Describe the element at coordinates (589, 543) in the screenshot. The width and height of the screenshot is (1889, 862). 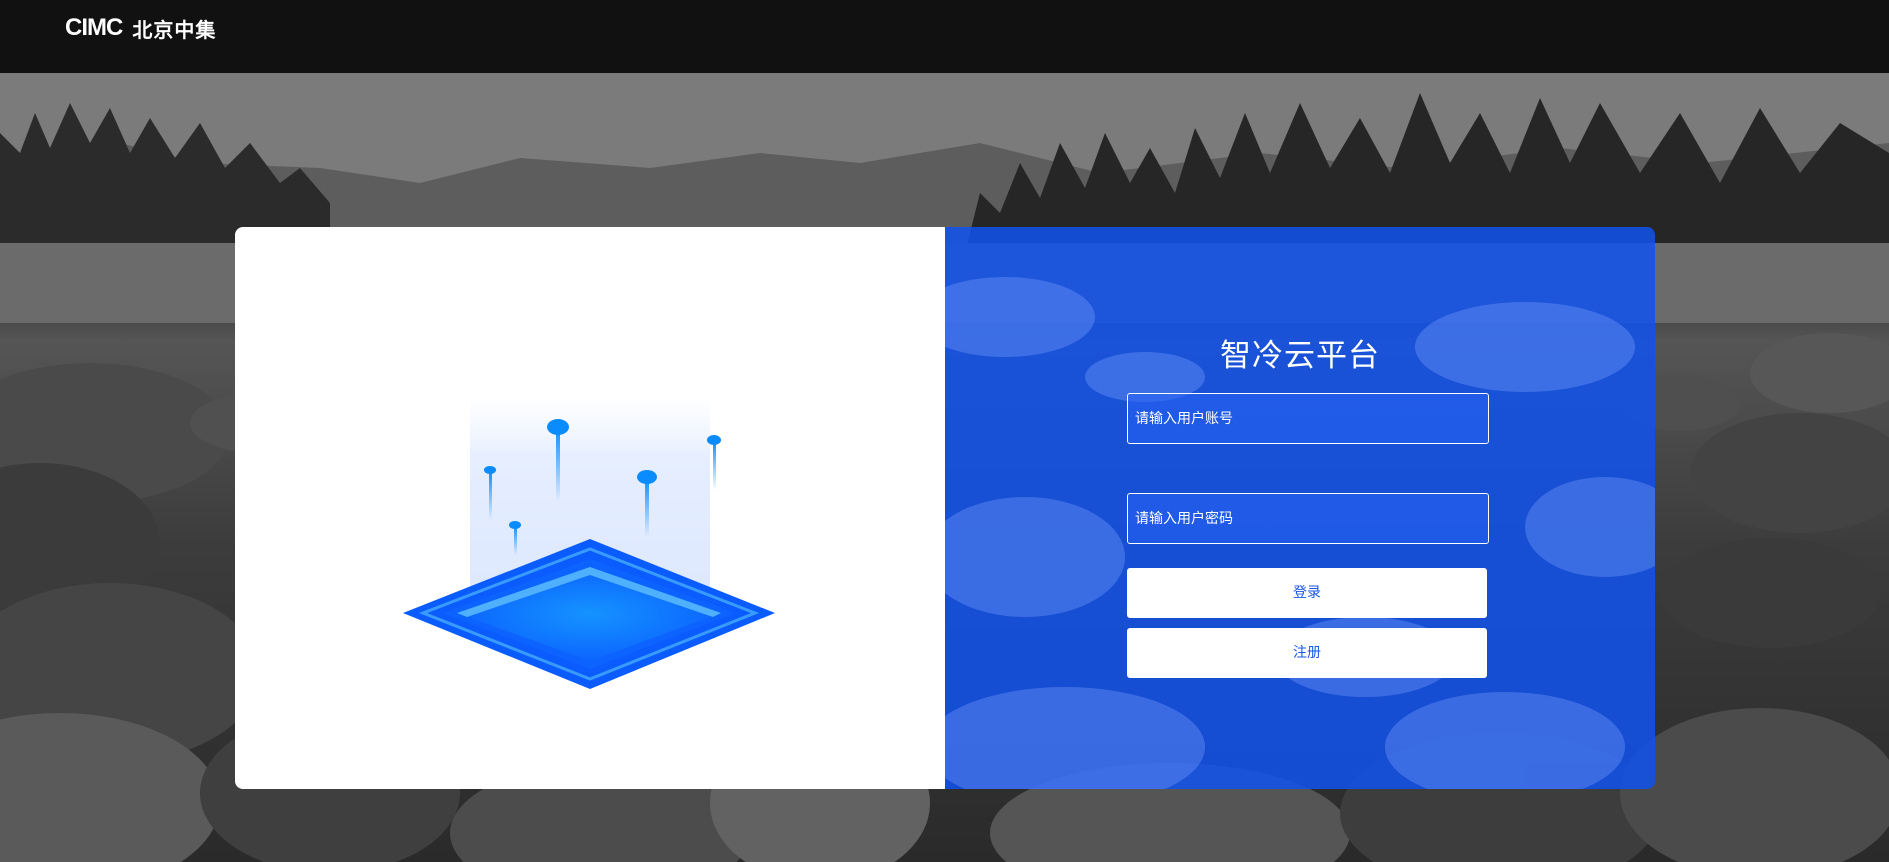
I see `iot-platform-illustration-icon` at that location.